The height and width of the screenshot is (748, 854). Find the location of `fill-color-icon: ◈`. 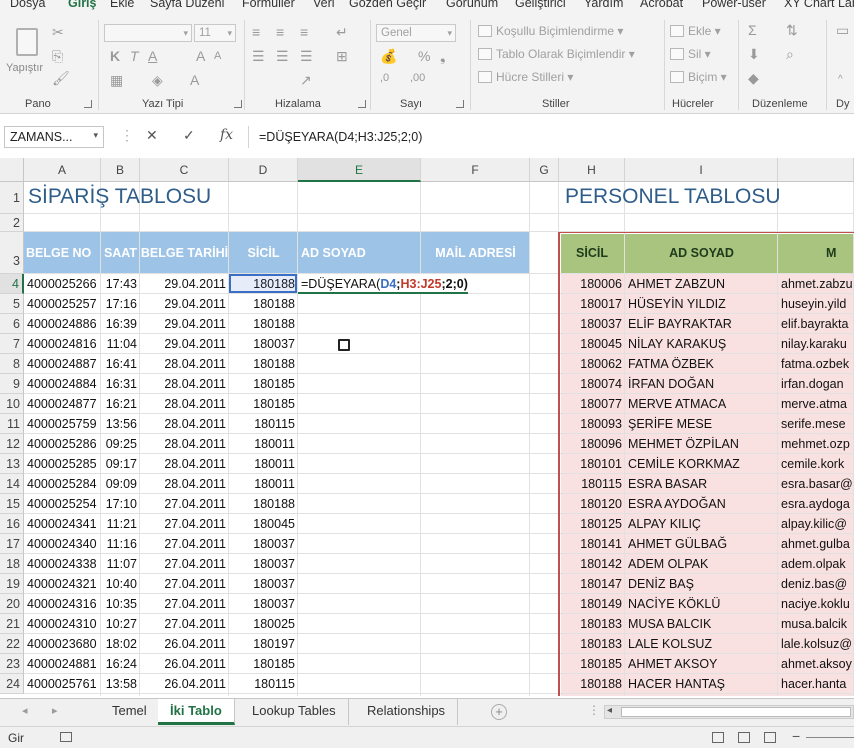

fill-color-icon: ◈ is located at coordinates (157, 80).